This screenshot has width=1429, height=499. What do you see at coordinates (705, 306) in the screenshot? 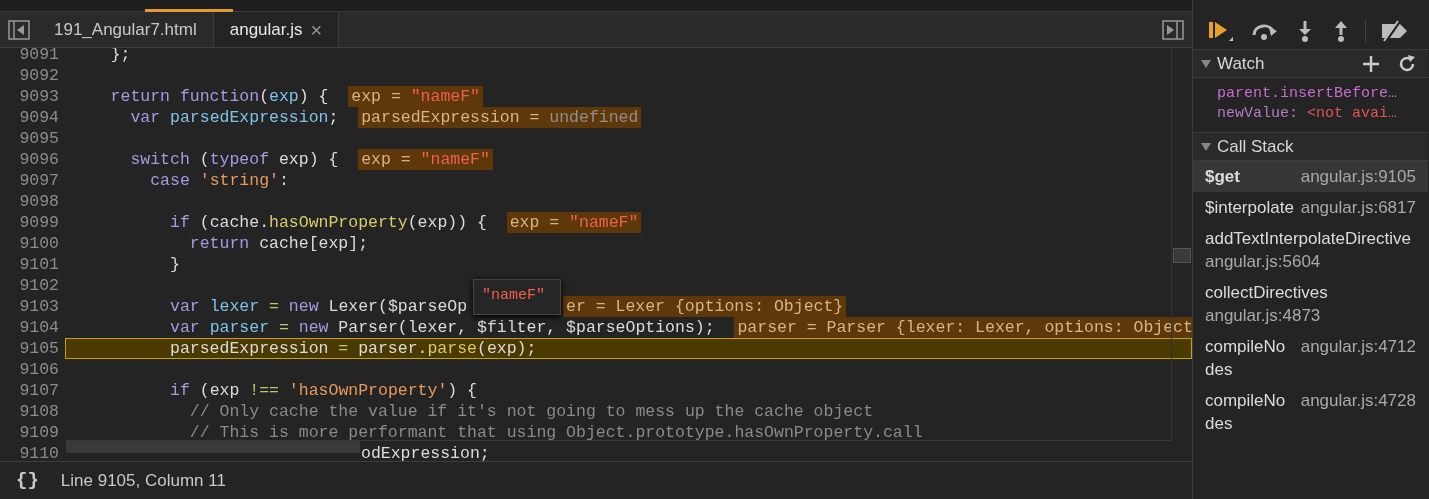
I see `inline-value: er = Lexer {options: Object}` at bounding box center [705, 306].